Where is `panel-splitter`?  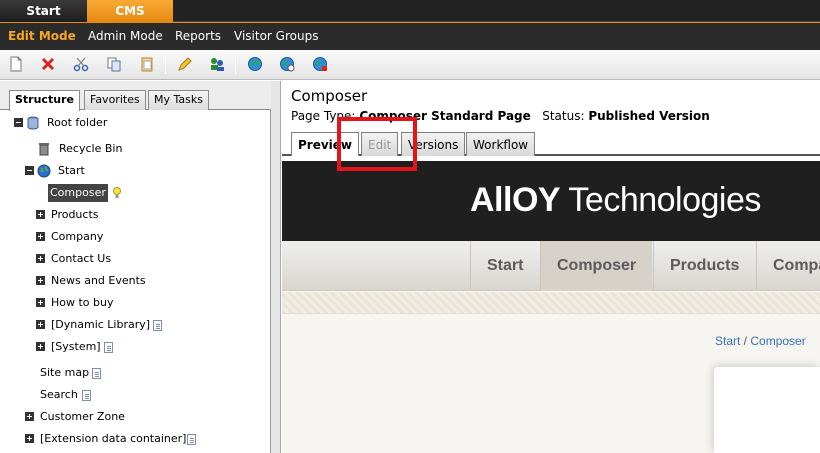
panel-splitter is located at coordinates (276, 267).